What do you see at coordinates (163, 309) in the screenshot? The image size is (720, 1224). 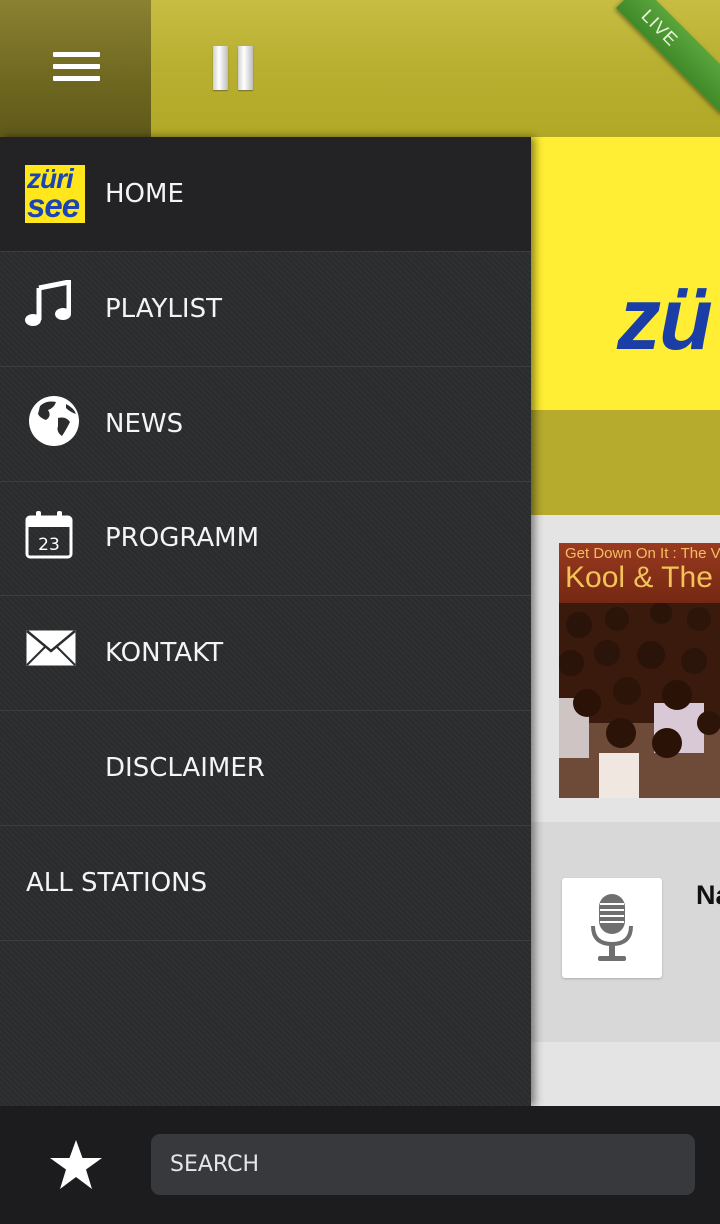 I see `nav-label-playlist: PLAYLIST` at bounding box center [163, 309].